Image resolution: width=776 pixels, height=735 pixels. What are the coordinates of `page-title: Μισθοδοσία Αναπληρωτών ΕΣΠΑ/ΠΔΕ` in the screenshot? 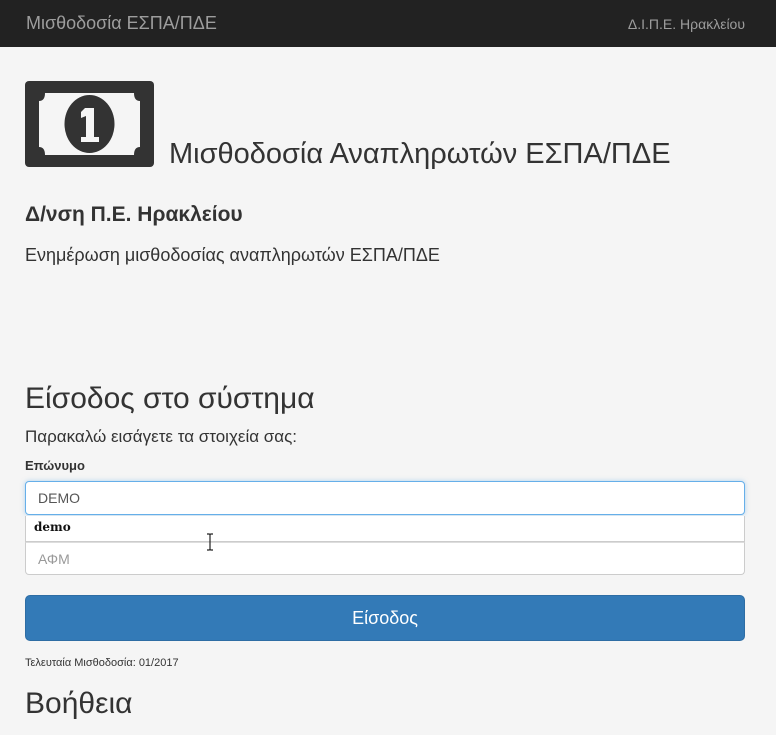 It's located at (420, 154).